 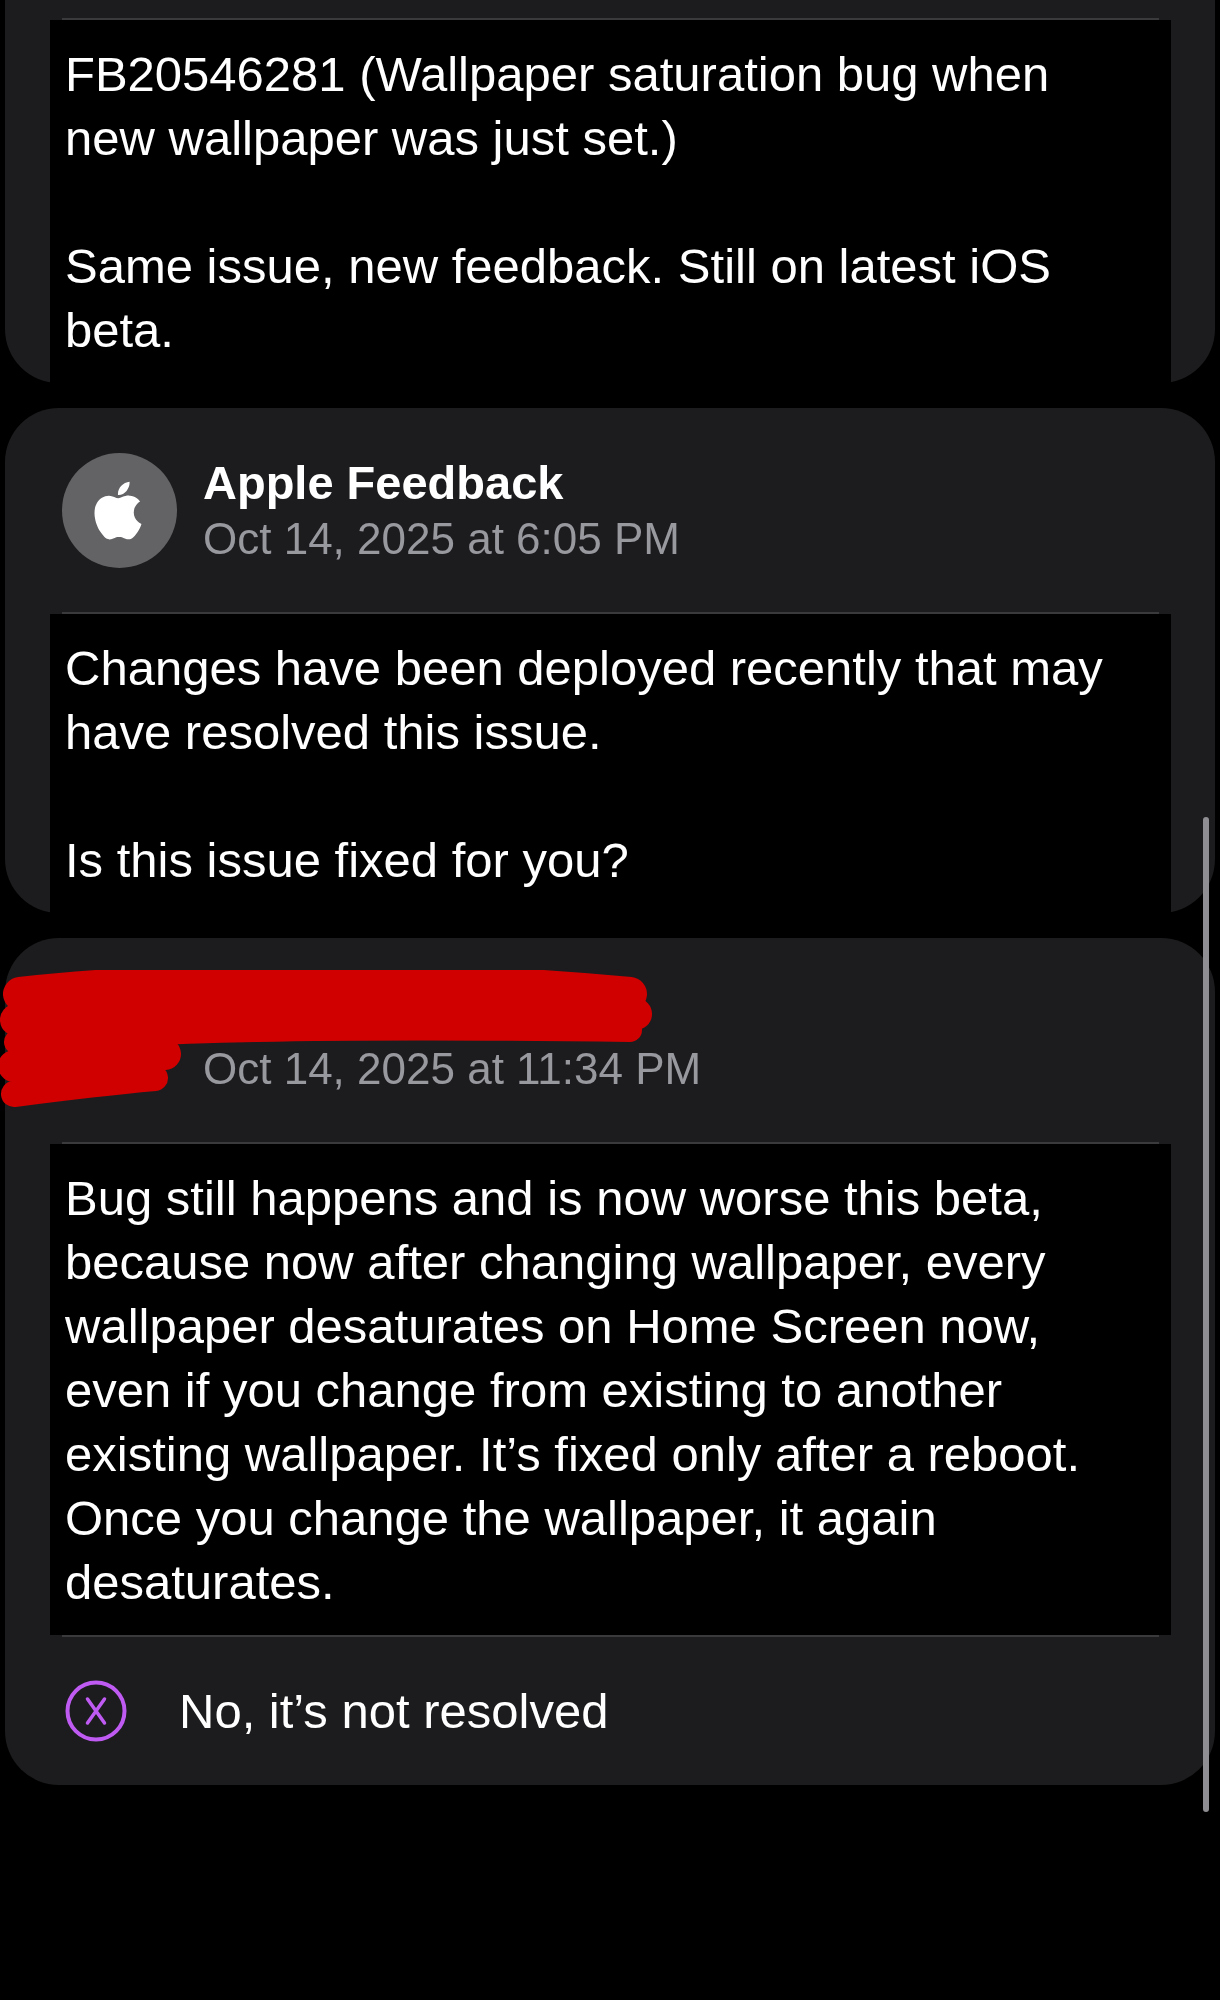 What do you see at coordinates (394, 1711) in the screenshot?
I see `resolution-label: No, it’s not resolved` at bounding box center [394, 1711].